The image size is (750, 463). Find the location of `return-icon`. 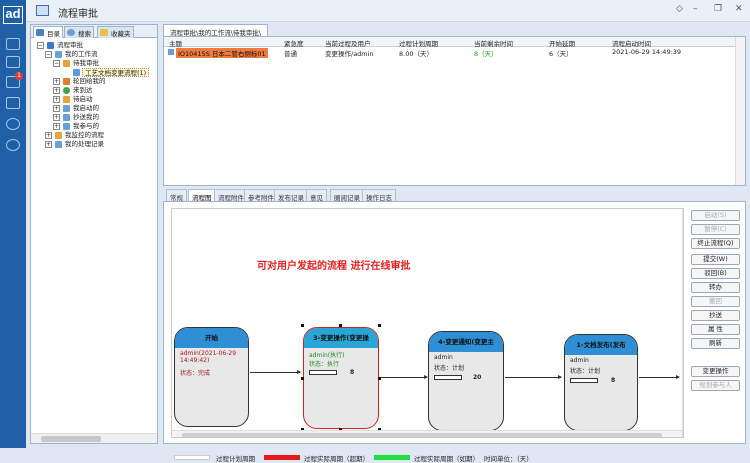

return-icon is located at coordinates (66, 81).